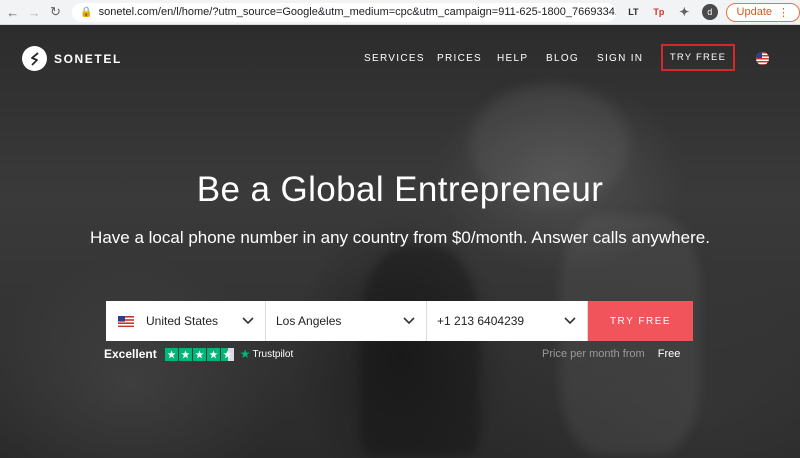 This screenshot has width=800, height=458. Describe the element at coordinates (710, 12) in the screenshot. I see `profile-avatar: d` at that location.